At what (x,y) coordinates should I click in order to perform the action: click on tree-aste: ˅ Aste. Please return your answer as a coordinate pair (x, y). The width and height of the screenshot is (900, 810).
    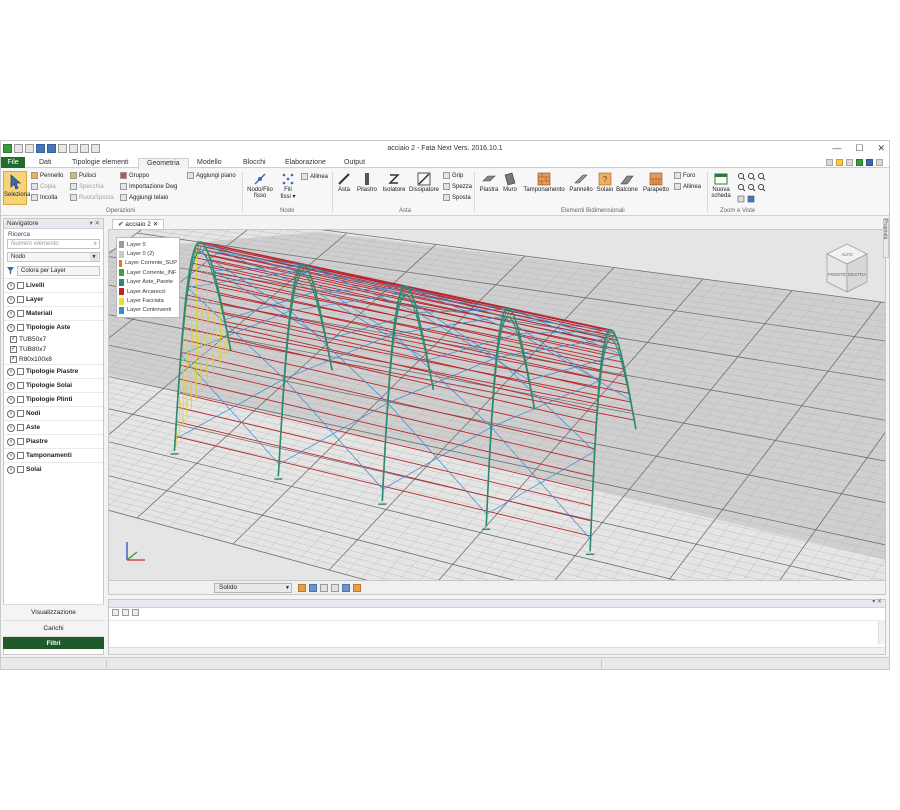
    Looking at the image, I should click on (53, 427).